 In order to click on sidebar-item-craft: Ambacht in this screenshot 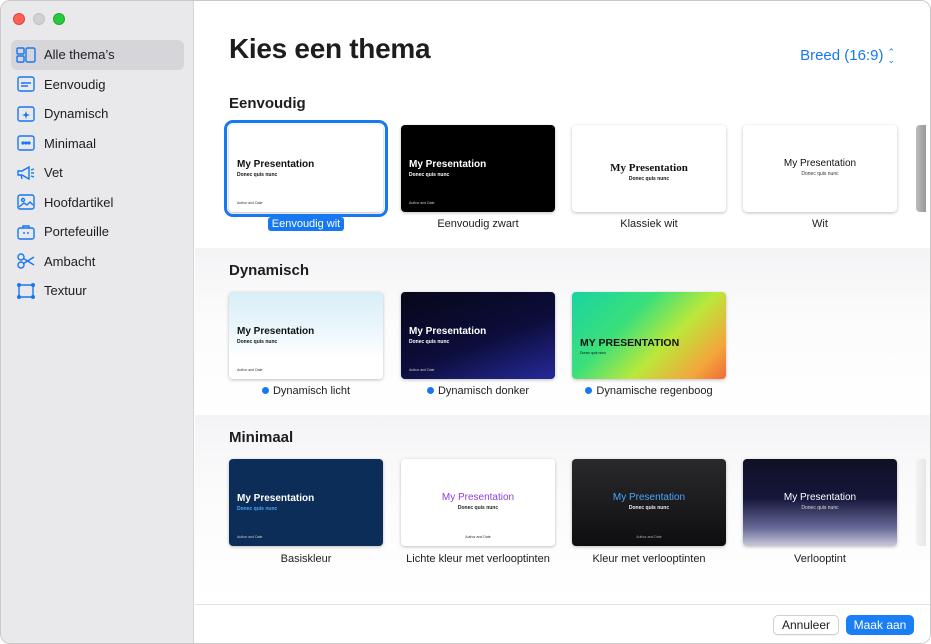, I will do `click(97, 262)`.